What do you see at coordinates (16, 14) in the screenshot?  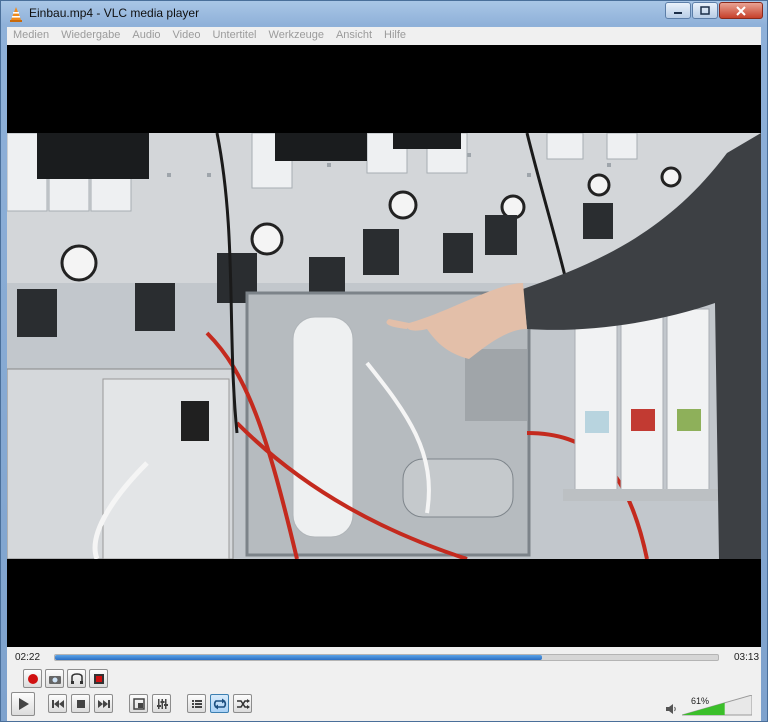 I see `vlc-cone-icon` at bounding box center [16, 14].